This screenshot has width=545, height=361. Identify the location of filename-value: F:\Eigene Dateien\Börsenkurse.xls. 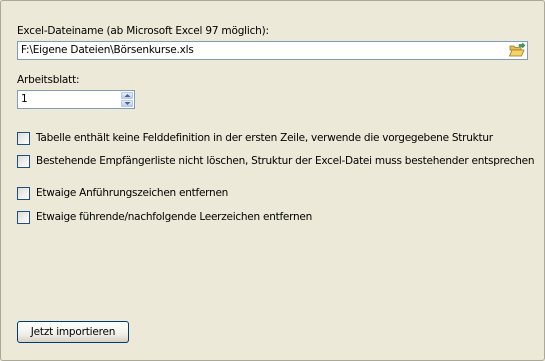
(107, 50).